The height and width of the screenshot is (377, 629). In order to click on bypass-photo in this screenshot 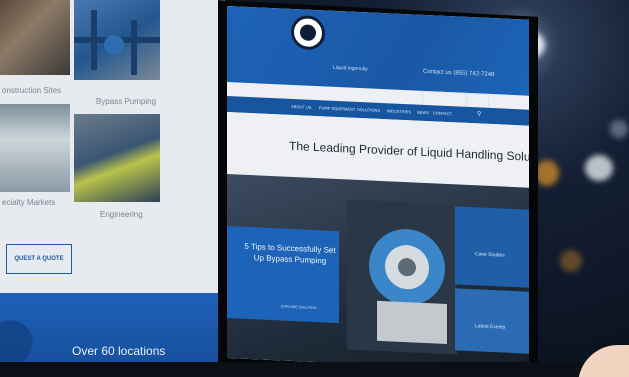, I will do `click(117, 40)`.